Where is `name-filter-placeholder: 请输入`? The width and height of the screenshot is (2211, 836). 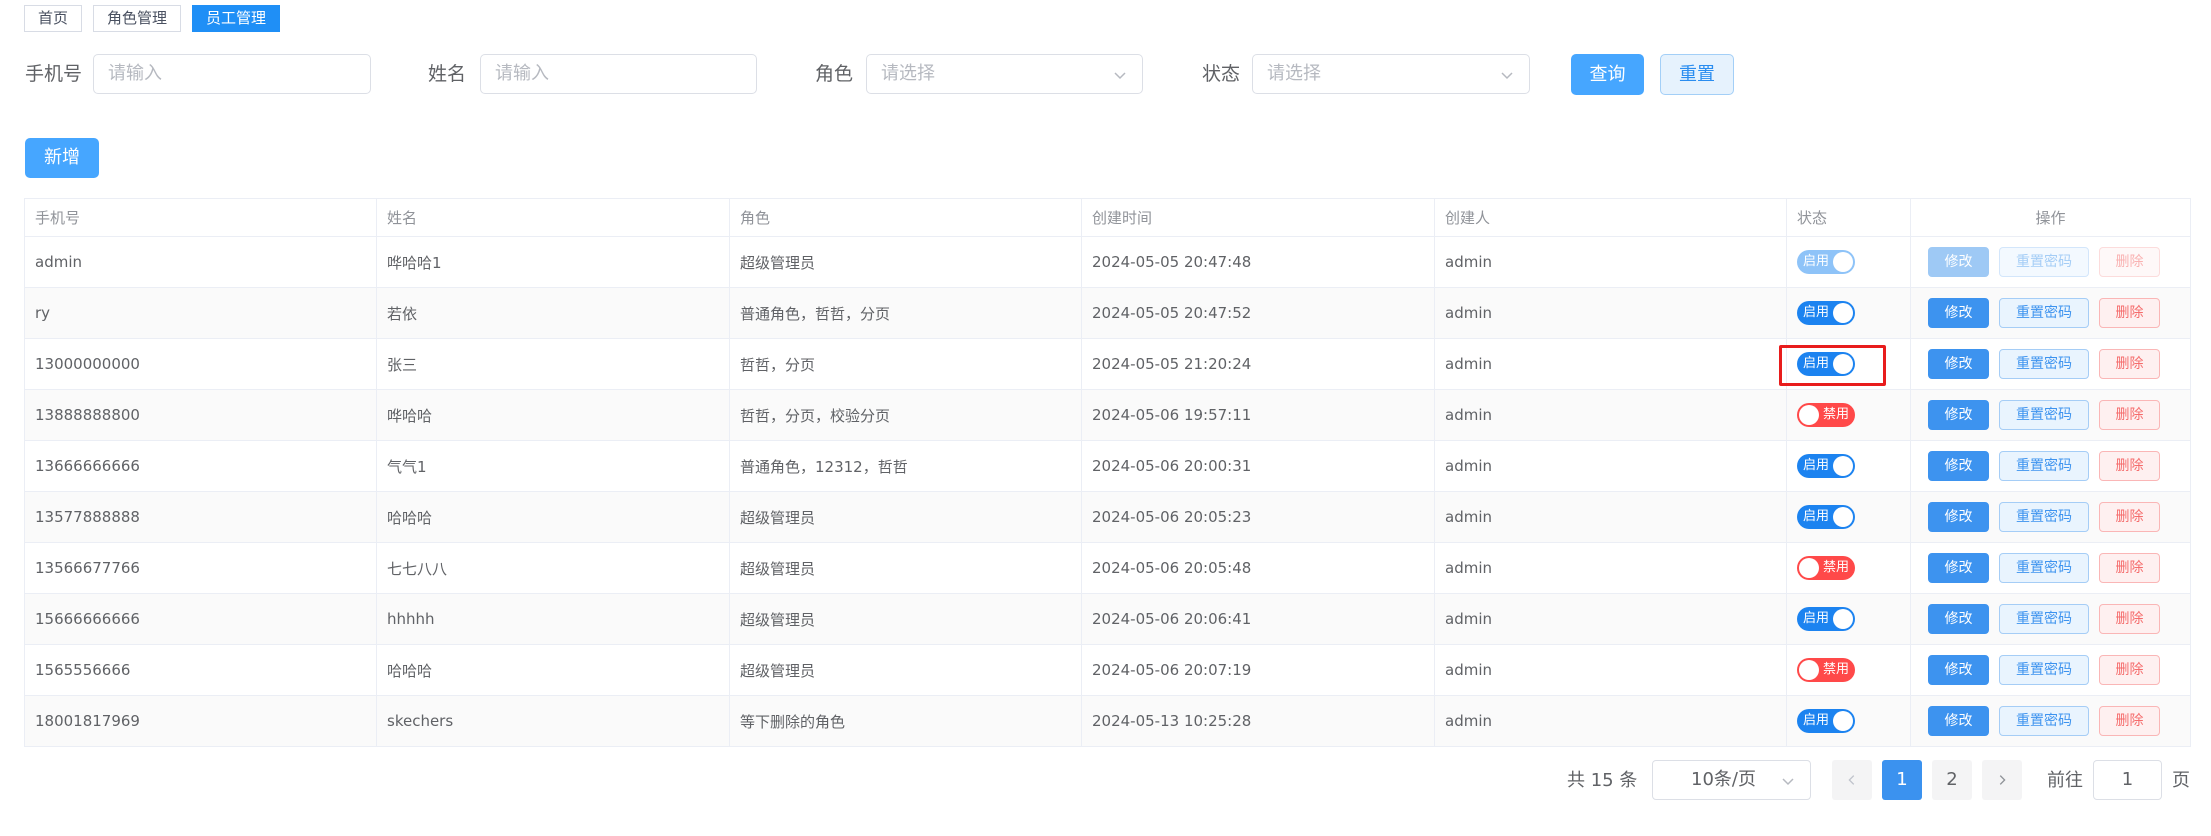 name-filter-placeholder: 请输入 is located at coordinates (522, 73).